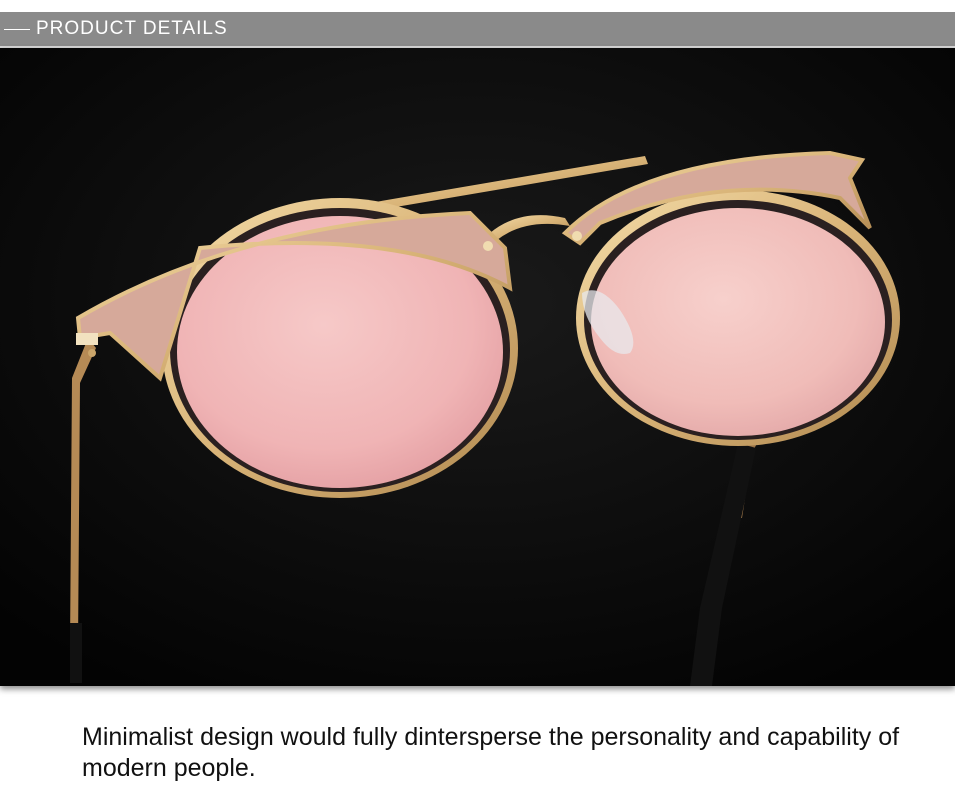 This screenshot has height=793, width=955. I want to click on left-rivet, so click(488, 246).